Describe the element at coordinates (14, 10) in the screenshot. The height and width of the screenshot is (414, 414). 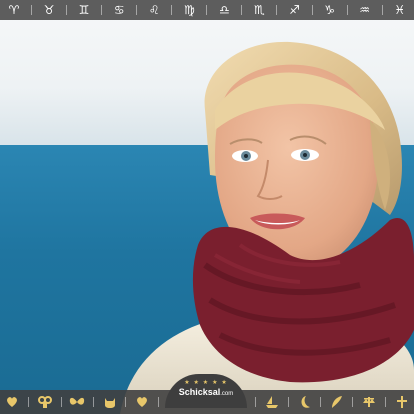
I see `aries-icon: ♈` at that location.